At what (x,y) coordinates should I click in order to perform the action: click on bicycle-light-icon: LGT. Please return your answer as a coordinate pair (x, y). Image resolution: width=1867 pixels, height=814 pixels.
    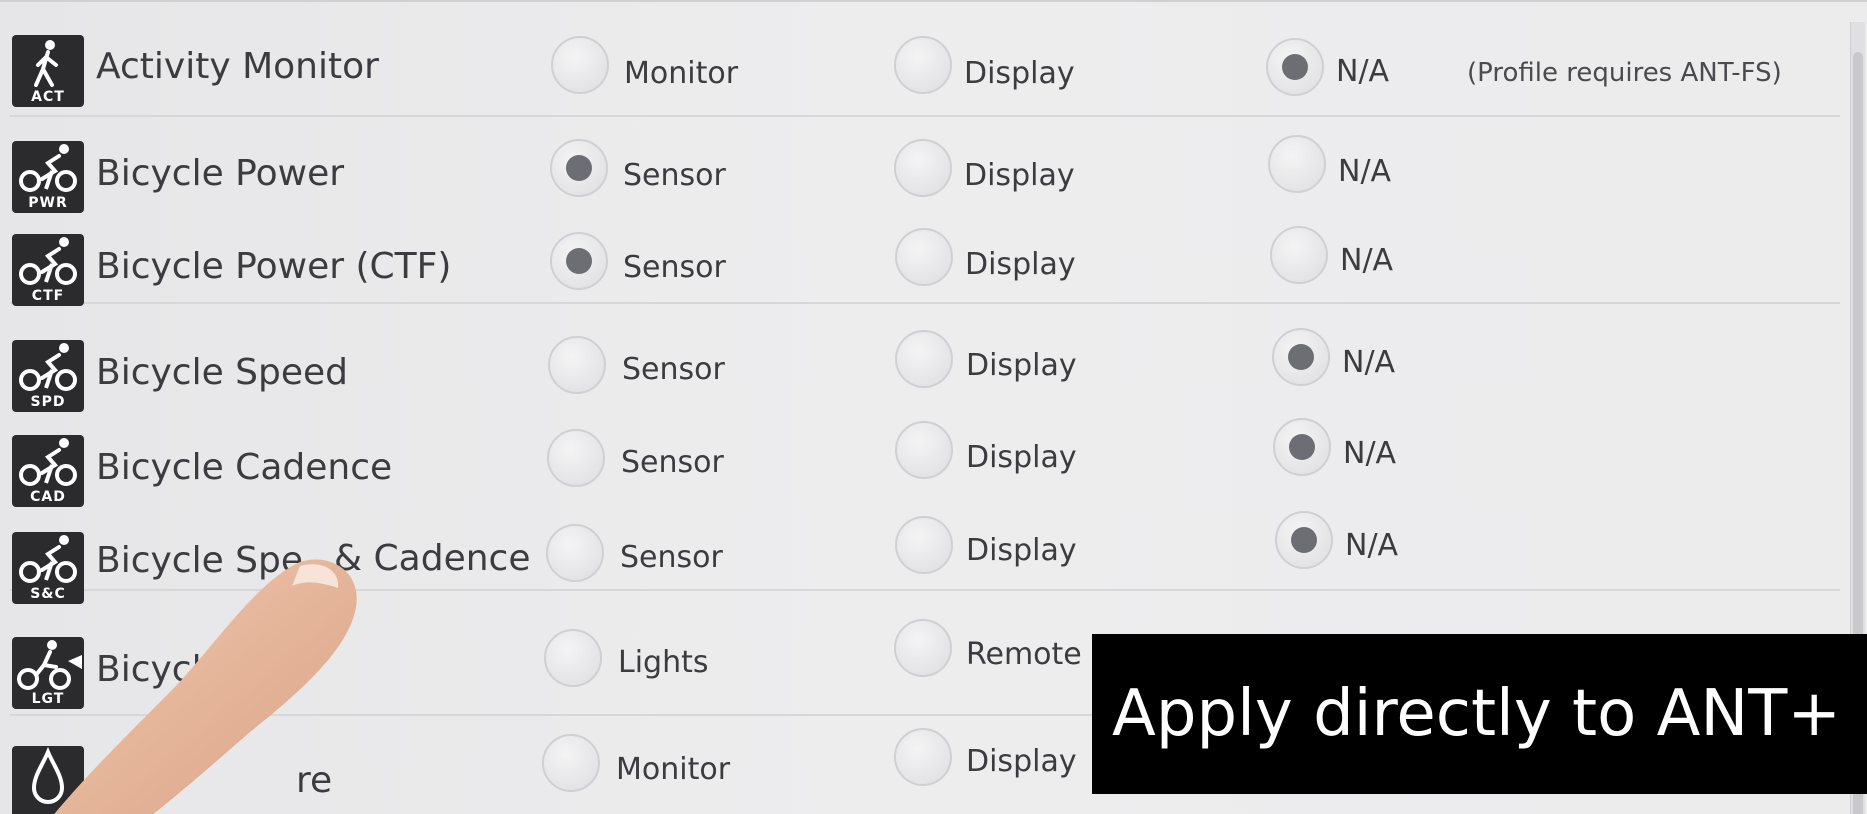
    Looking at the image, I should click on (48, 673).